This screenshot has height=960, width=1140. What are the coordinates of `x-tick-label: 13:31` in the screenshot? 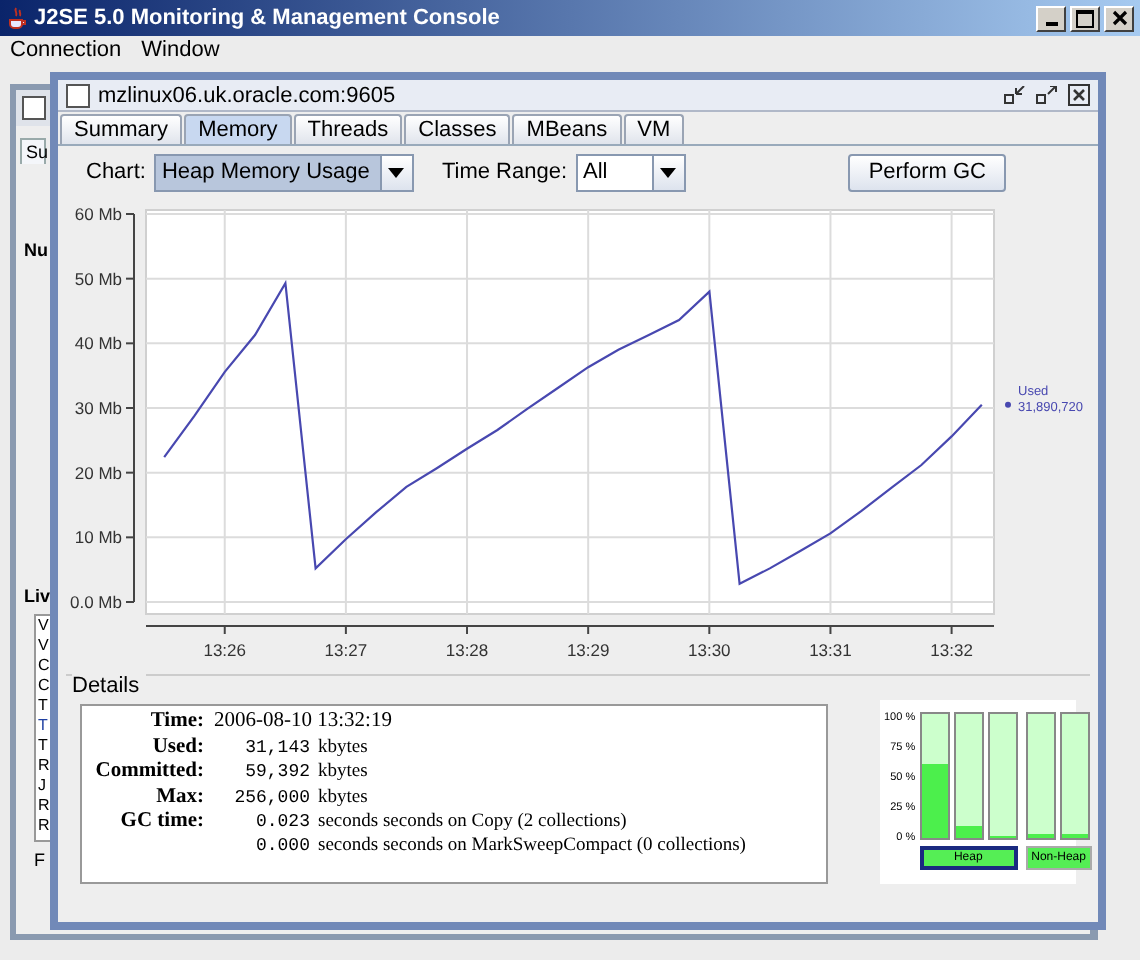 It's located at (830, 650).